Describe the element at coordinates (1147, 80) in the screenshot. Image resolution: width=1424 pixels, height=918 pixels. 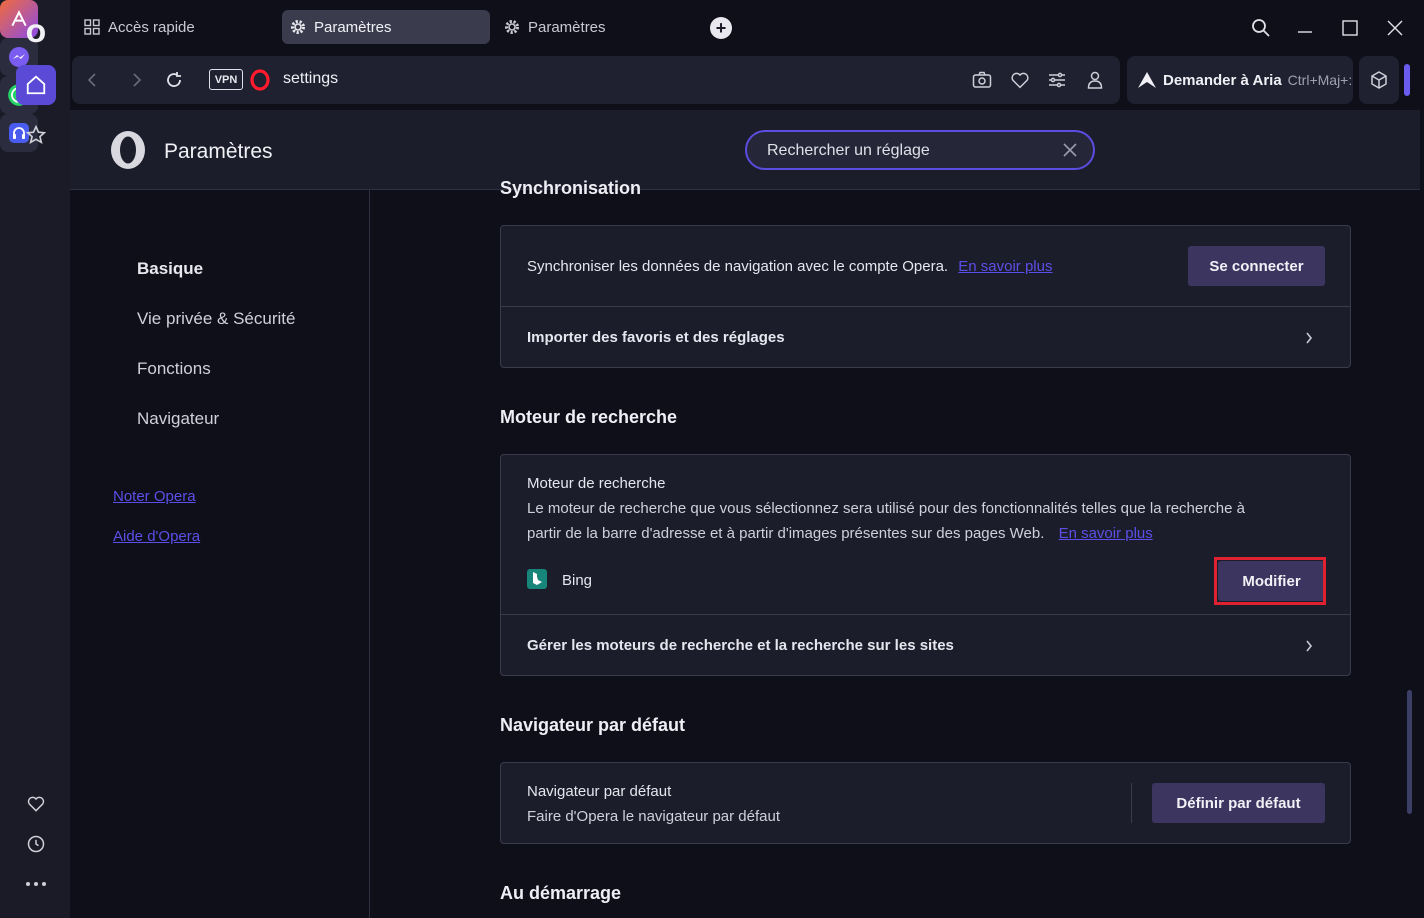
I see `aria-icon` at that location.